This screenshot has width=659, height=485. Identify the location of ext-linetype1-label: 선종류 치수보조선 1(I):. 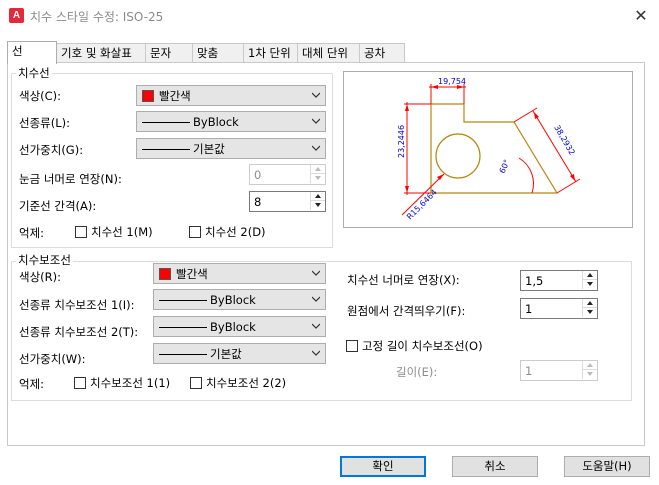
(77, 305).